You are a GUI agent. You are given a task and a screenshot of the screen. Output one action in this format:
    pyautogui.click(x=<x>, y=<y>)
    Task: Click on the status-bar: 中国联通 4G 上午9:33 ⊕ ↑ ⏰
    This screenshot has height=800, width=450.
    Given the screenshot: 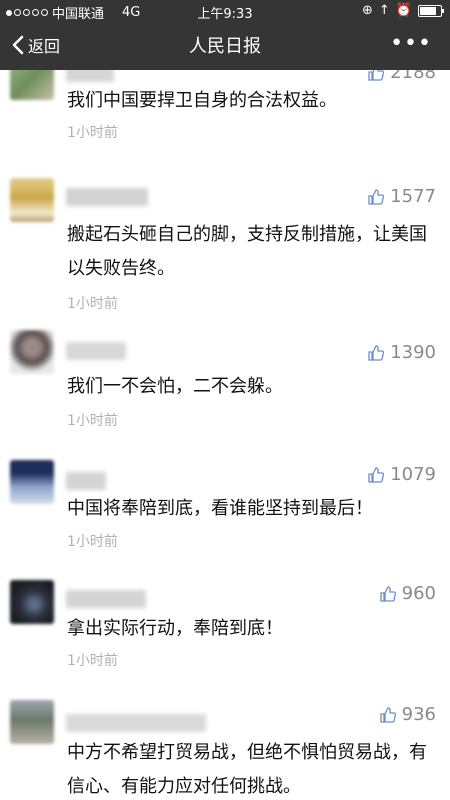 What is the action you would take?
    pyautogui.click(x=225, y=11)
    